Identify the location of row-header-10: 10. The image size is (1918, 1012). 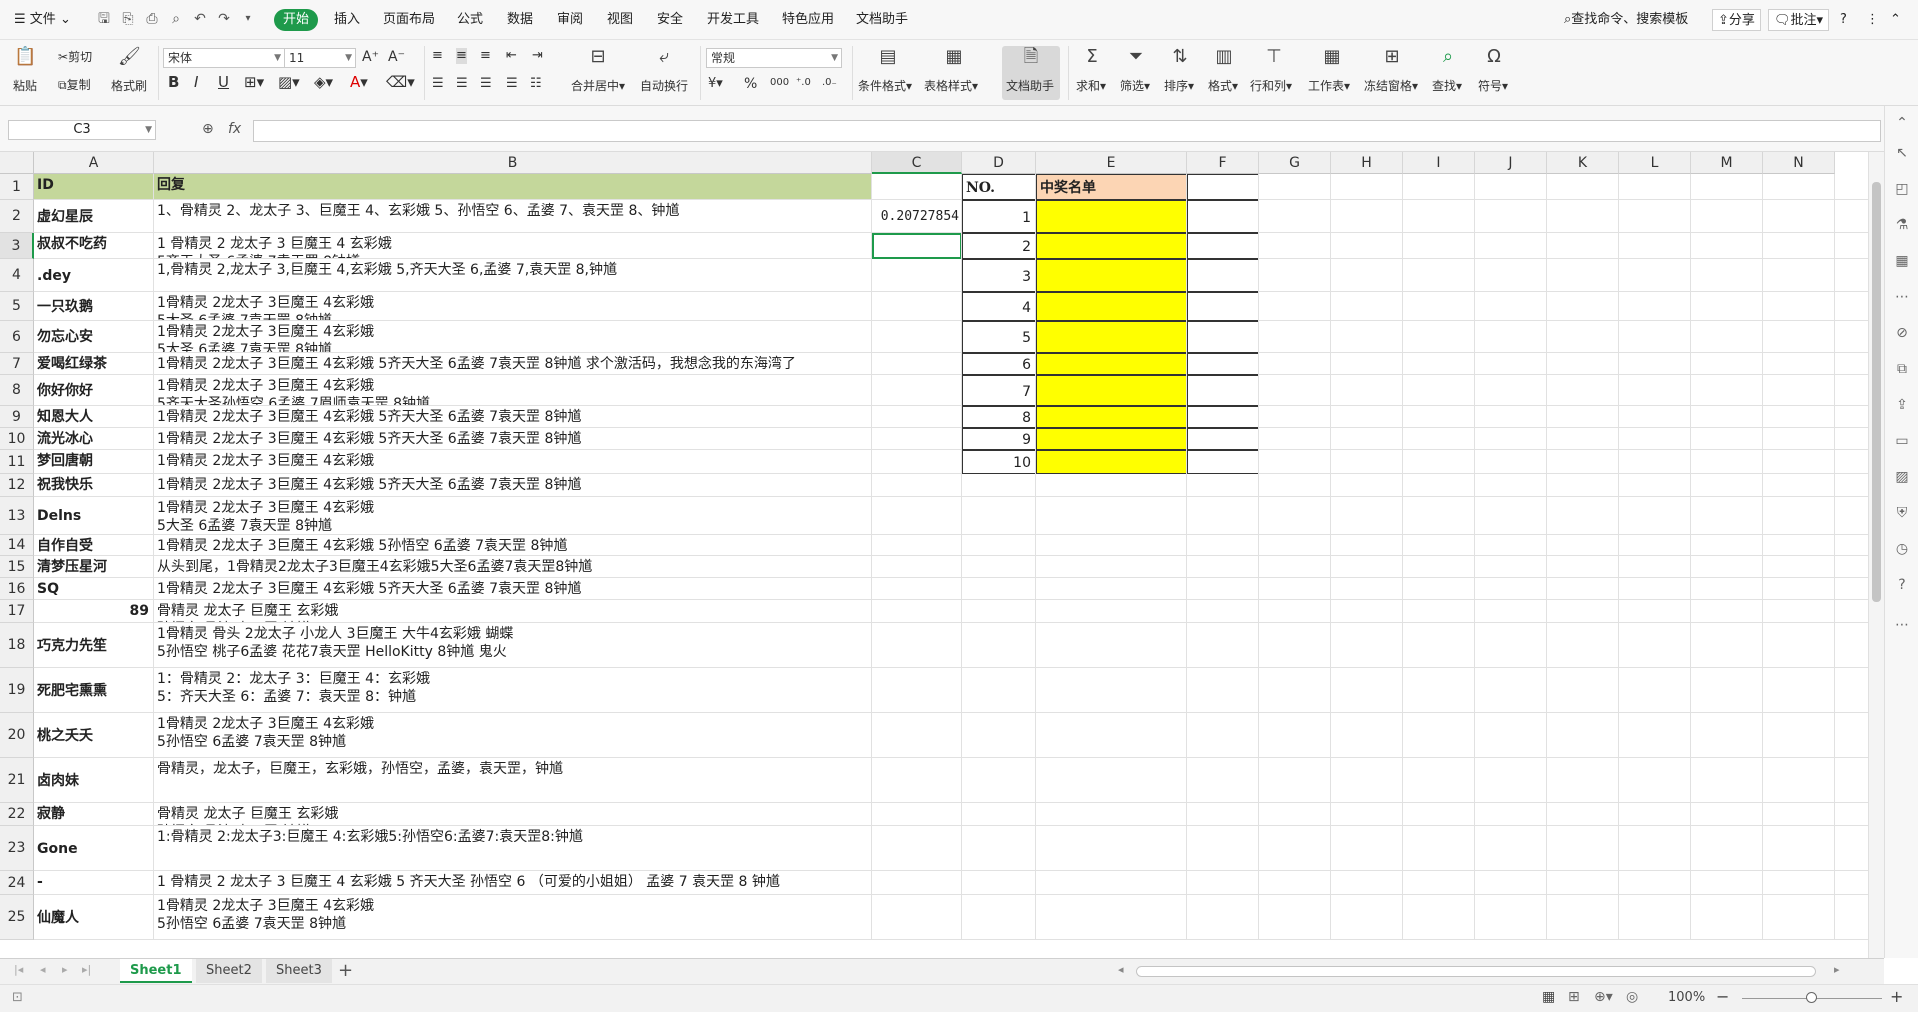
(17, 439).